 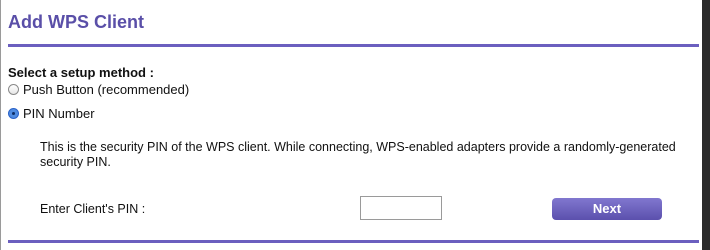 I want to click on right-scroll-edge, so click(x=706, y=125).